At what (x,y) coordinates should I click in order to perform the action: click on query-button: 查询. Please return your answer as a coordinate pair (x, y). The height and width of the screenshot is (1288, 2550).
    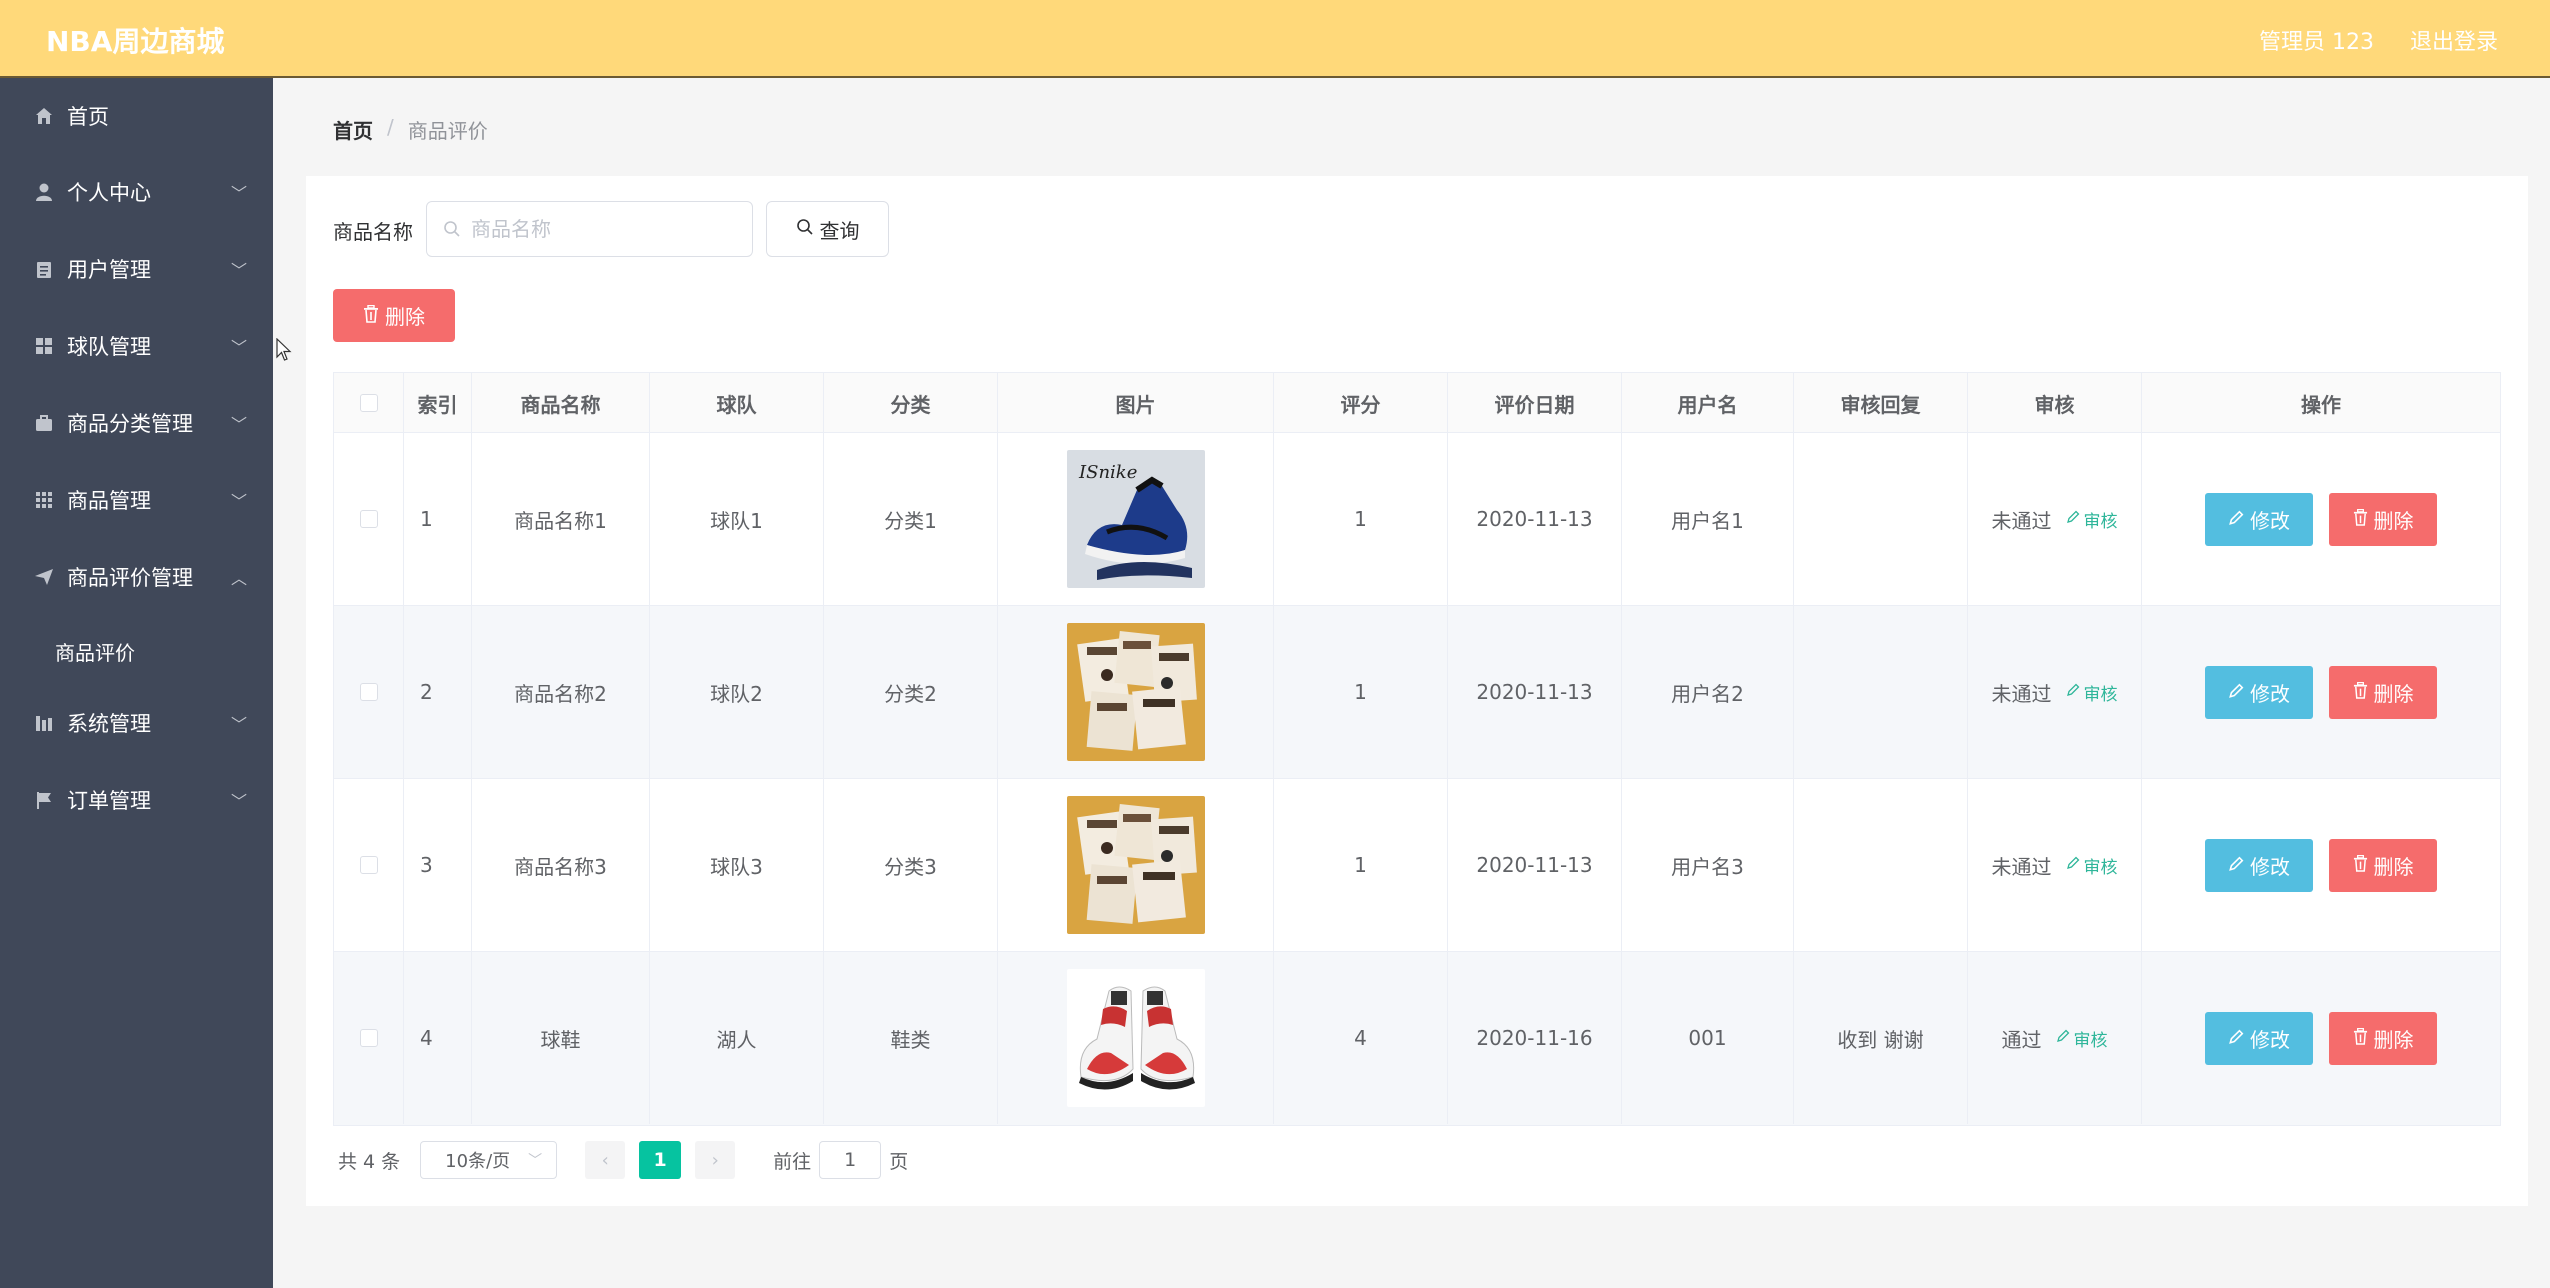
    Looking at the image, I should click on (827, 229).